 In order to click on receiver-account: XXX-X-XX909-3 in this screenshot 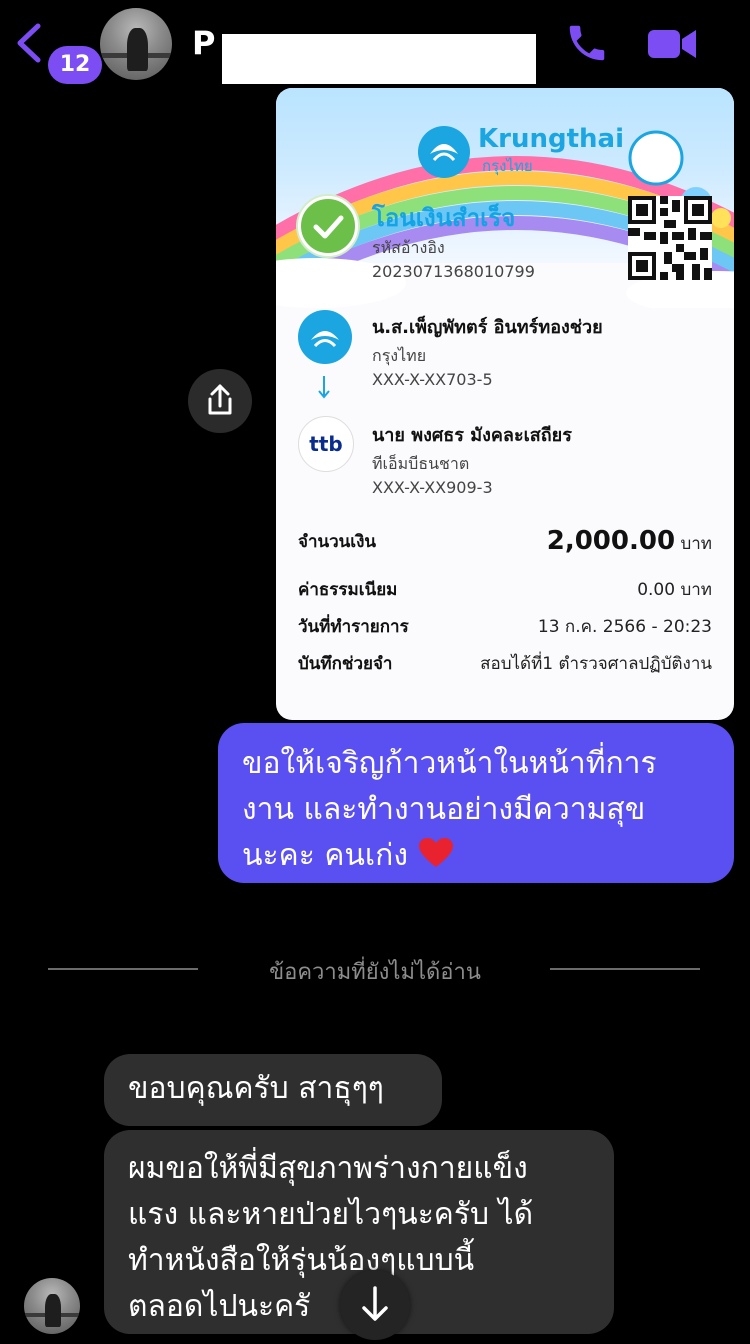, I will do `click(432, 487)`.